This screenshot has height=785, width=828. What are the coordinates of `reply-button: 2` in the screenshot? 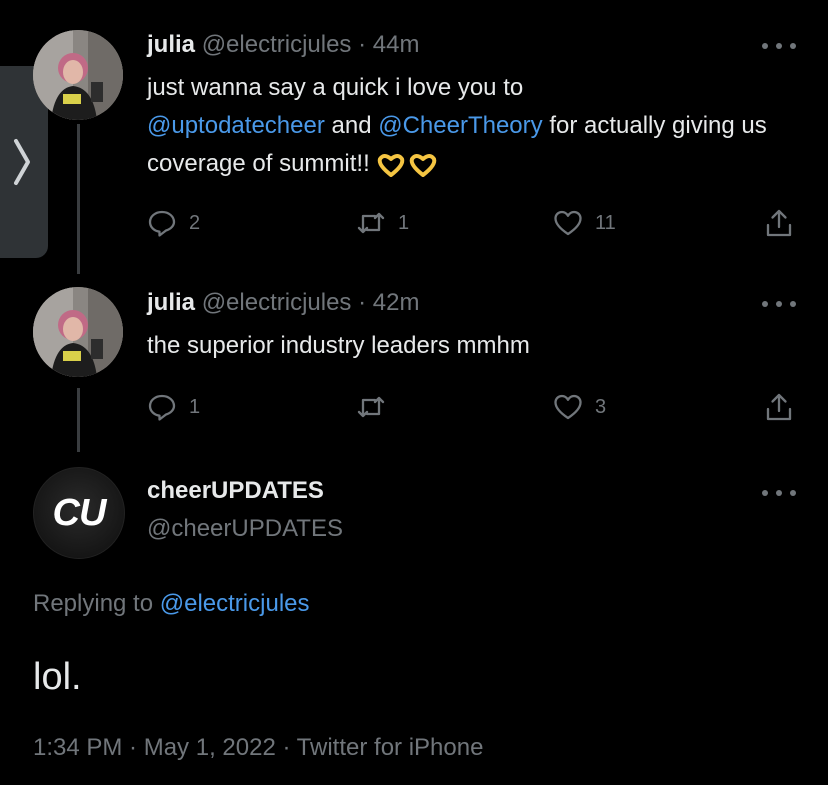 It's located at (173, 223).